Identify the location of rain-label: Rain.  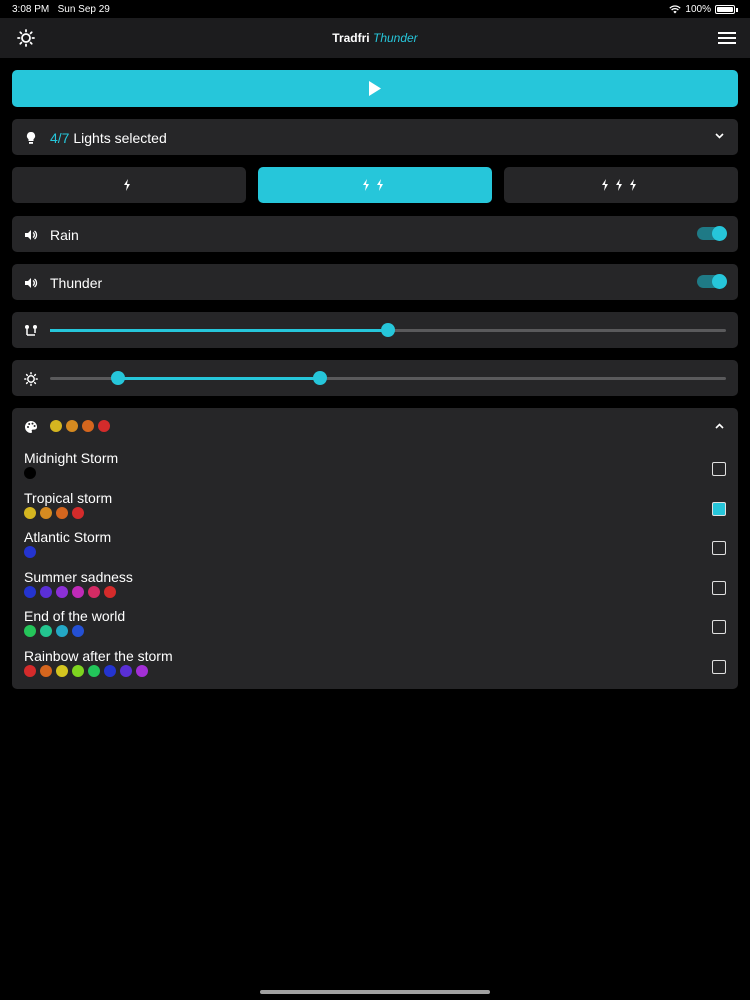
(64, 235).